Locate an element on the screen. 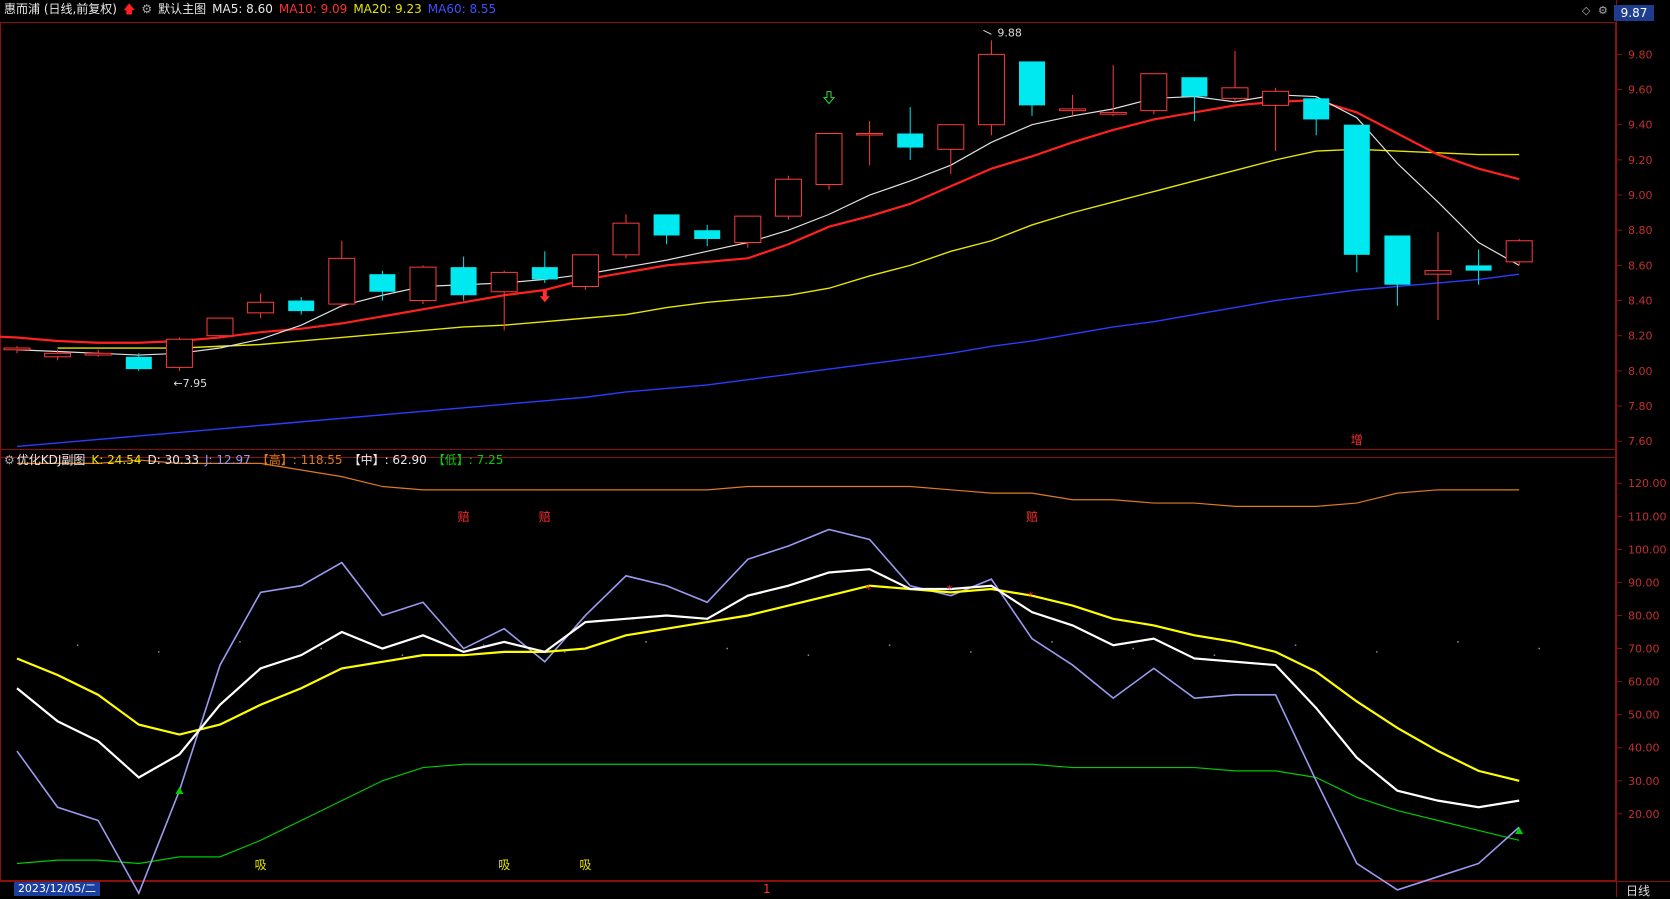  kdj-ytick-label: 90.00 is located at coordinates (1644, 582).